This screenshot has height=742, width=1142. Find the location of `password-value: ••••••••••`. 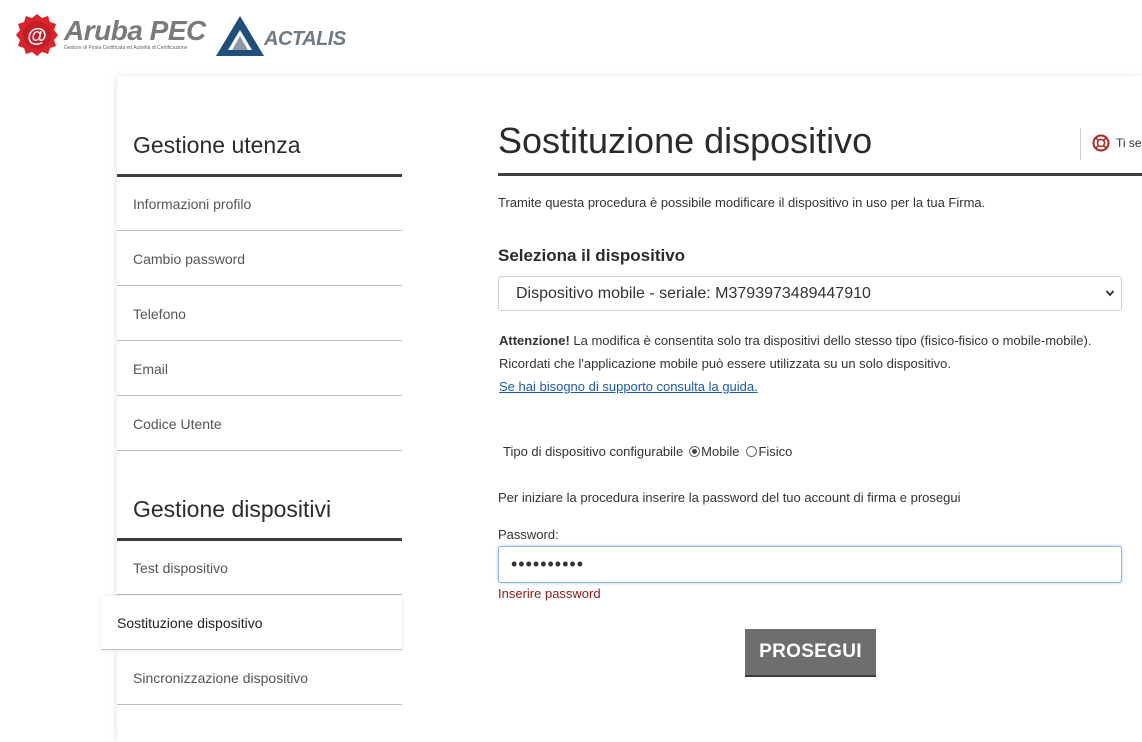

password-value: •••••••••• is located at coordinates (548, 564).